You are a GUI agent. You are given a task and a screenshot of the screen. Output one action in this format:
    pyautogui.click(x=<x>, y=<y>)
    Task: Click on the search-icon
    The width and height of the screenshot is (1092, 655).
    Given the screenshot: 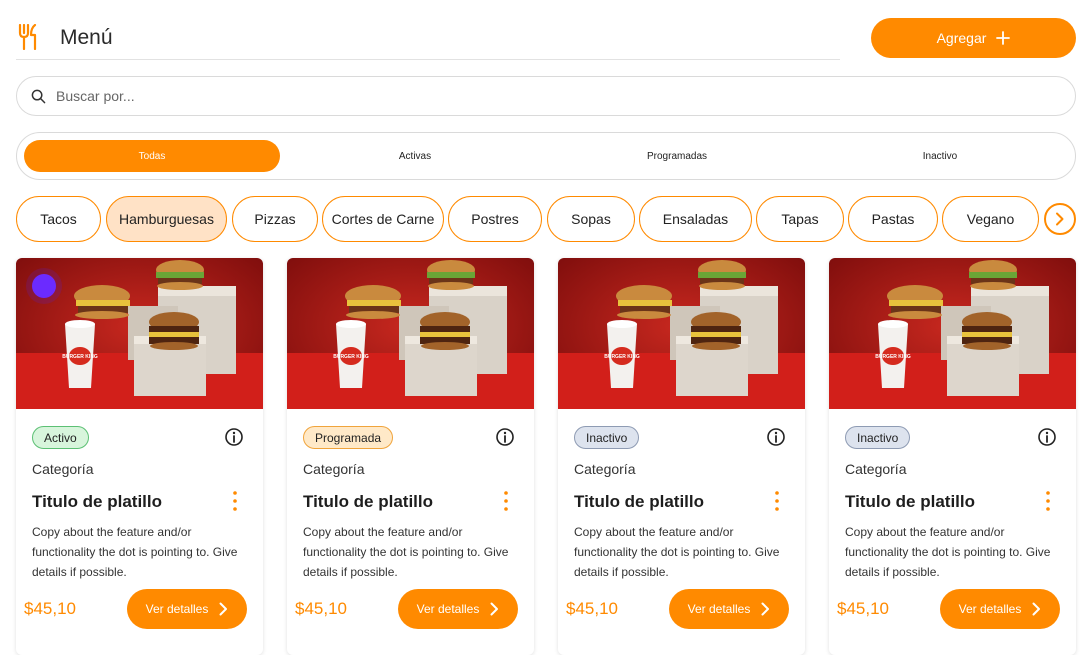 What is the action you would take?
    pyautogui.click(x=38, y=96)
    